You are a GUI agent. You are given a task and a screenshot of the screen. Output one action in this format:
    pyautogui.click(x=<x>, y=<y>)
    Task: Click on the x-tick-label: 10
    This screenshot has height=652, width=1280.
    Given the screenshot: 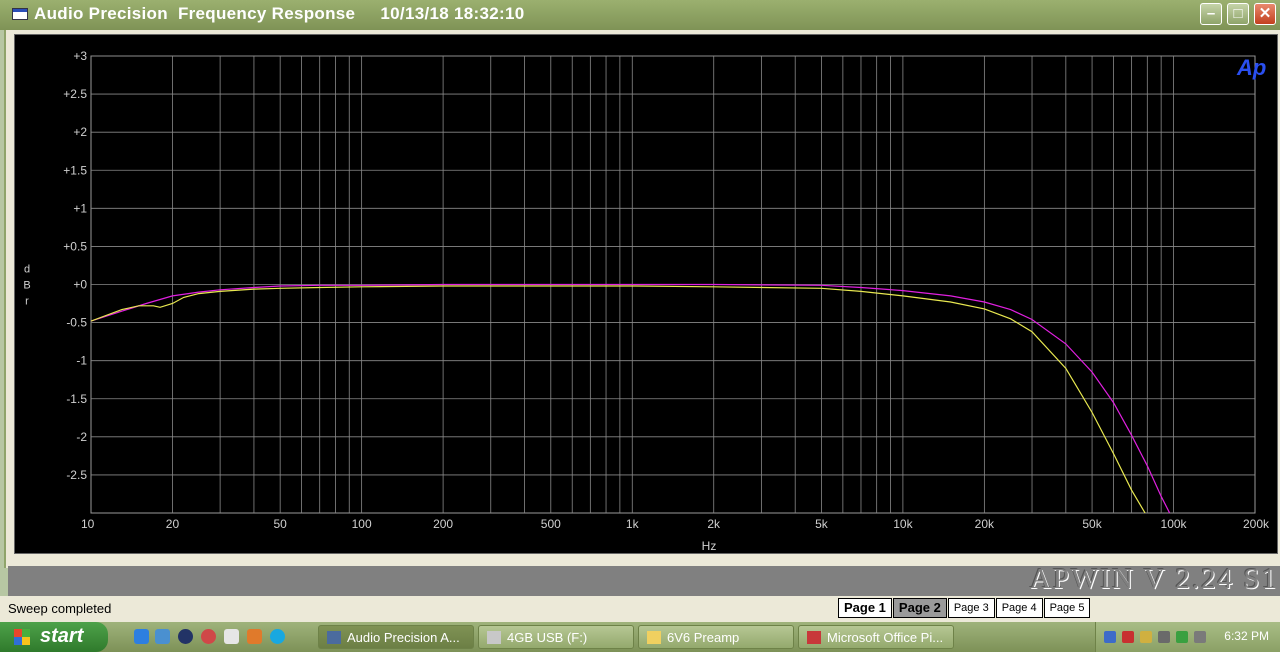 What is the action you would take?
    pyautogui.click(x=88, y=524)
    